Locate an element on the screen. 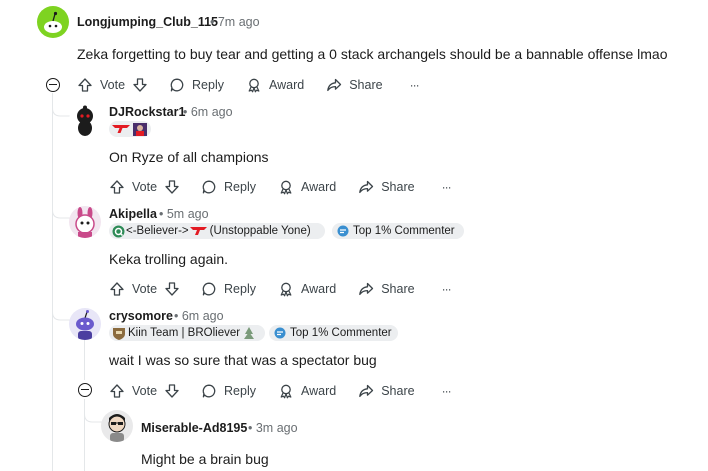  comment-body: Keka trolling again. is located at coordinates (169, 259).